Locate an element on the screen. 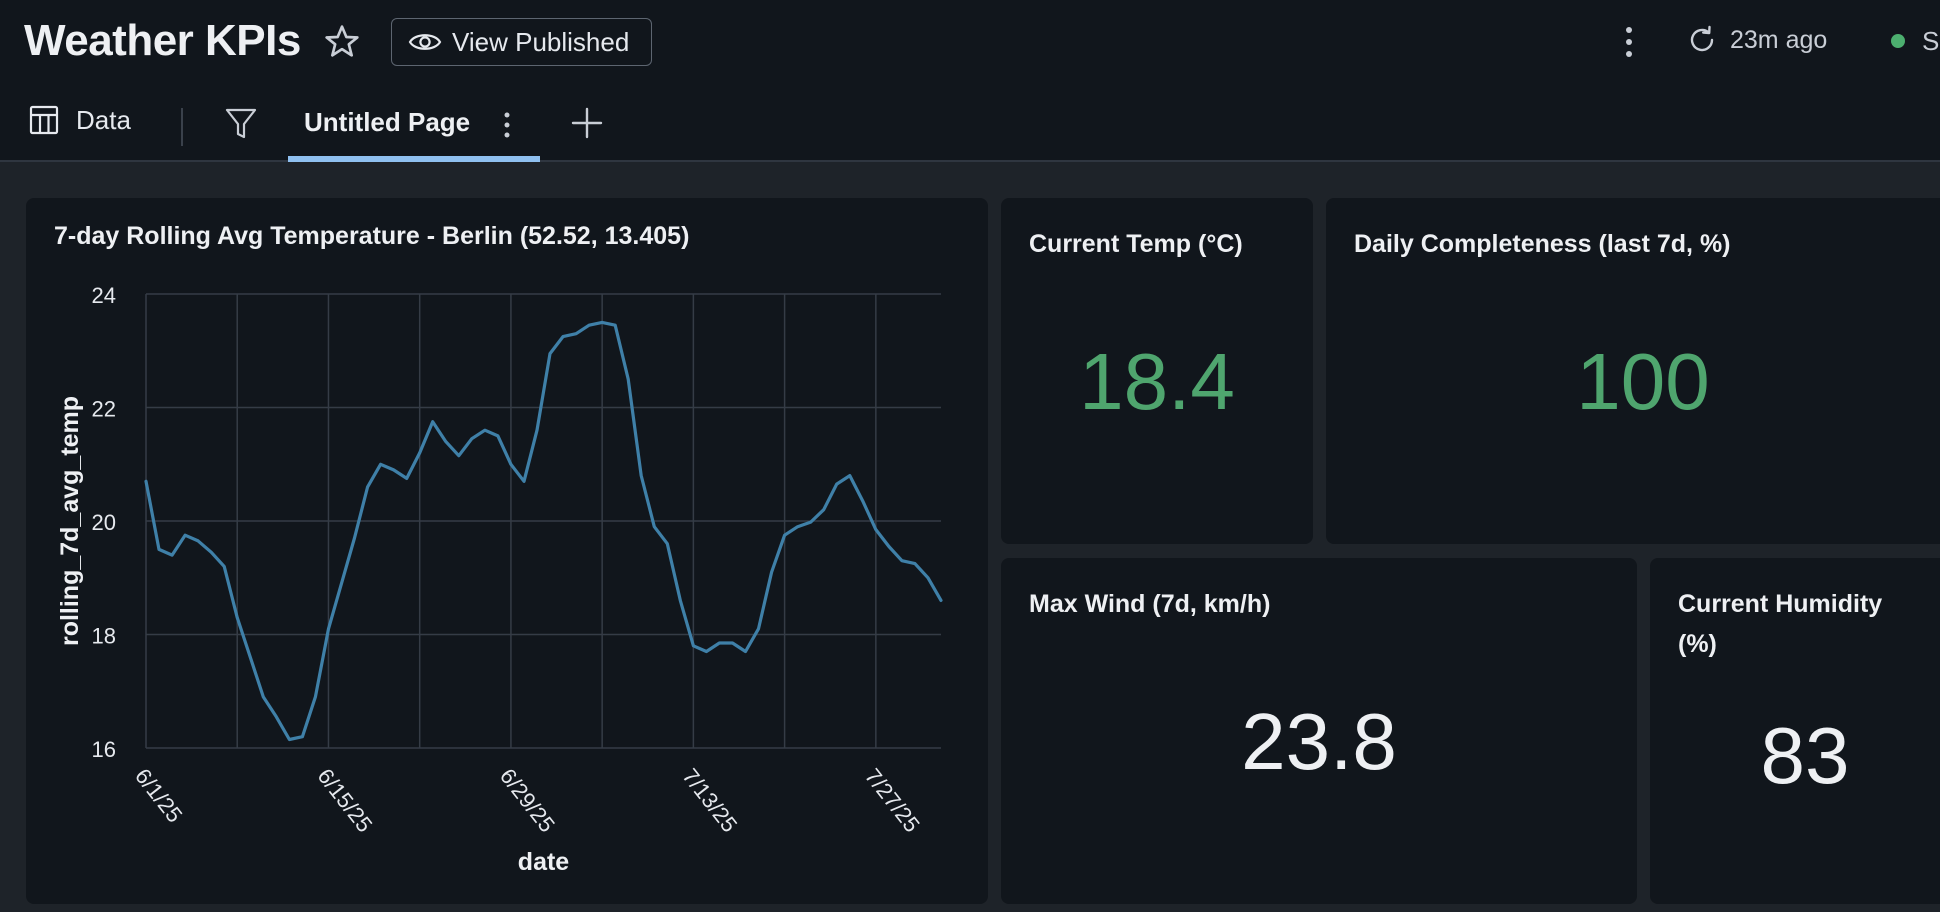 The height and width of the screenshot is (912, 1940). view-published-button: View Published is located at coordinates (521, 42).